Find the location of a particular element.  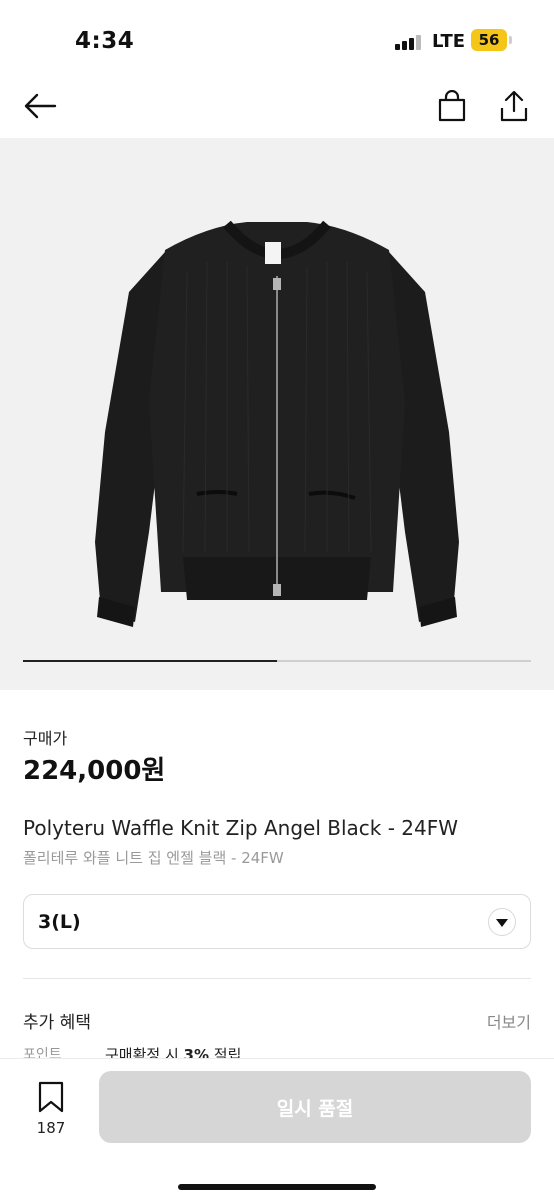

bookmark-icon is located at coordinates (51, 1097).